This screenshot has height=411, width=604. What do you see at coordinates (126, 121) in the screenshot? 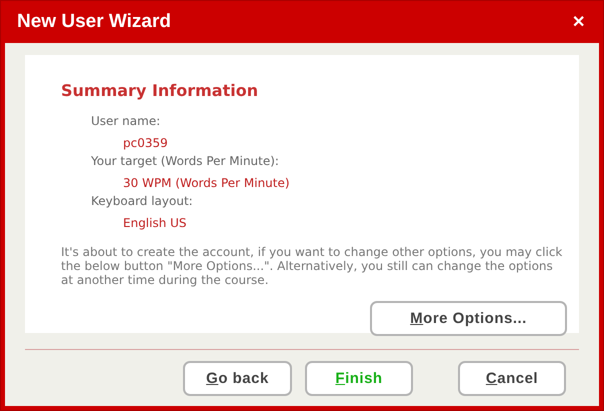
I see `field-label: User name:` at bounding box center [126, 121].